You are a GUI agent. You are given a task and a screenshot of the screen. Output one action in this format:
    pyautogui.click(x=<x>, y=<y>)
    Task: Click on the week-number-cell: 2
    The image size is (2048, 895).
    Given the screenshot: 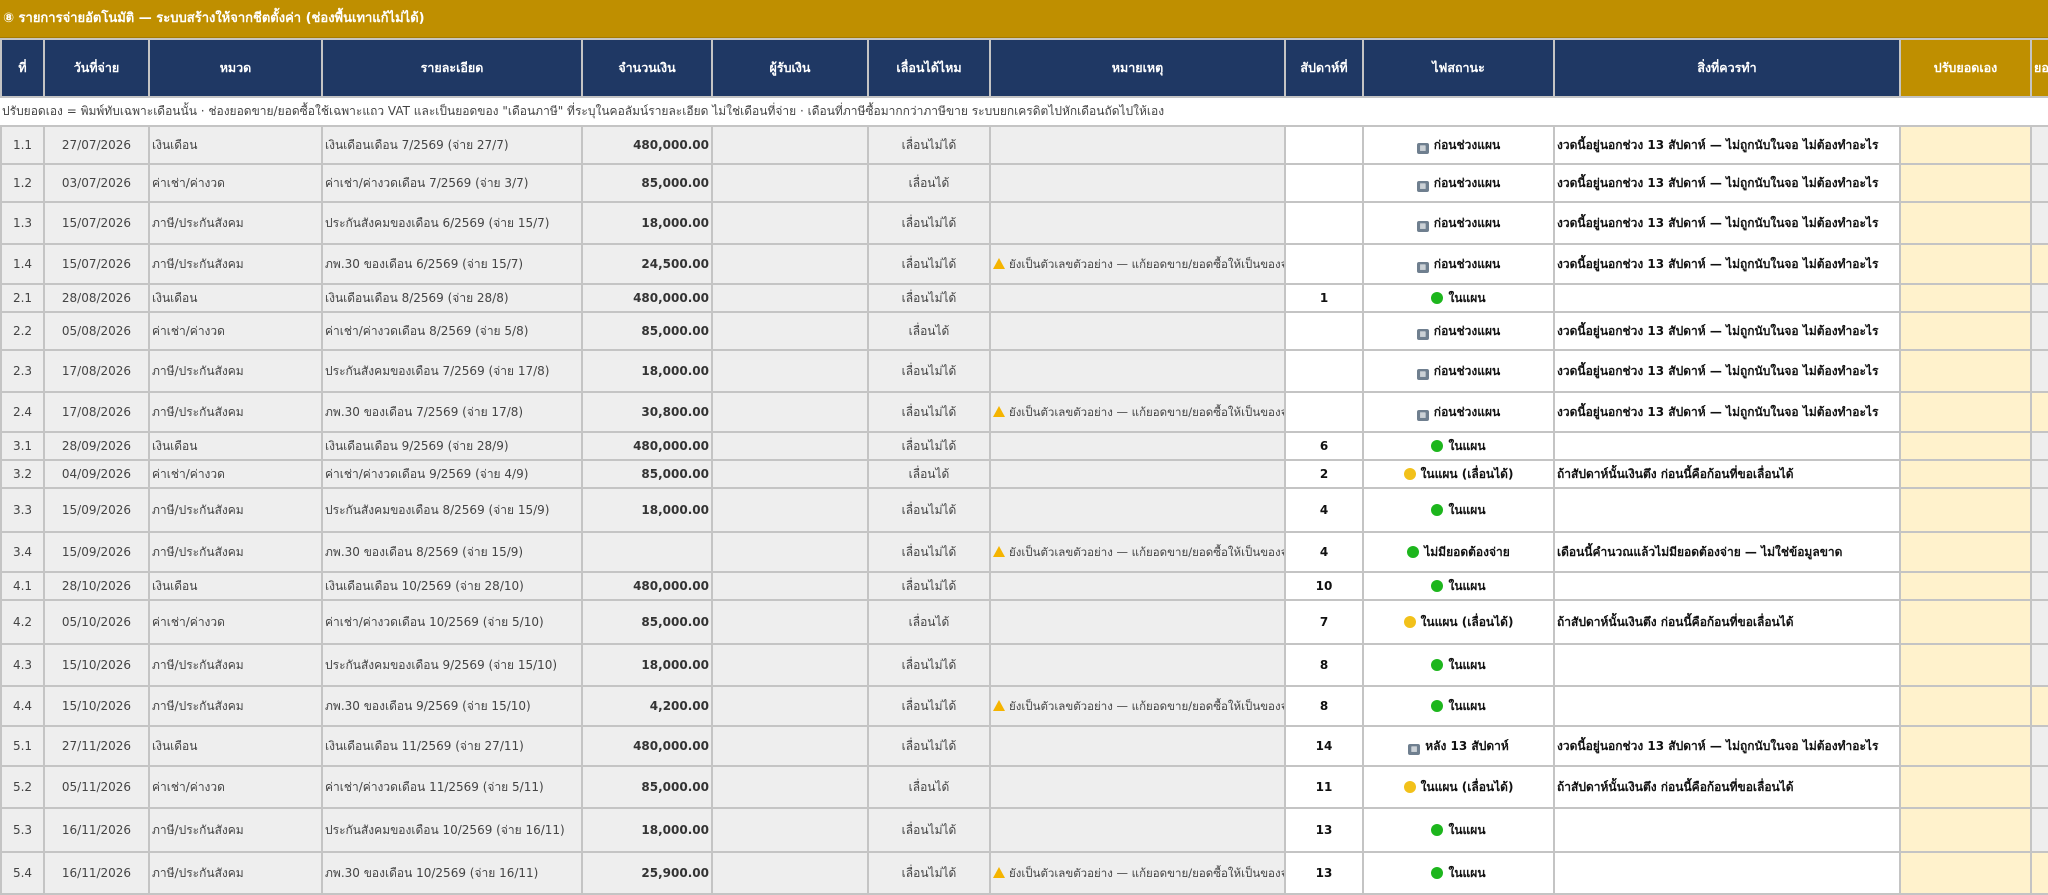 What is the action you would take?
    pyautogui.click(x=1324, y=474)
    